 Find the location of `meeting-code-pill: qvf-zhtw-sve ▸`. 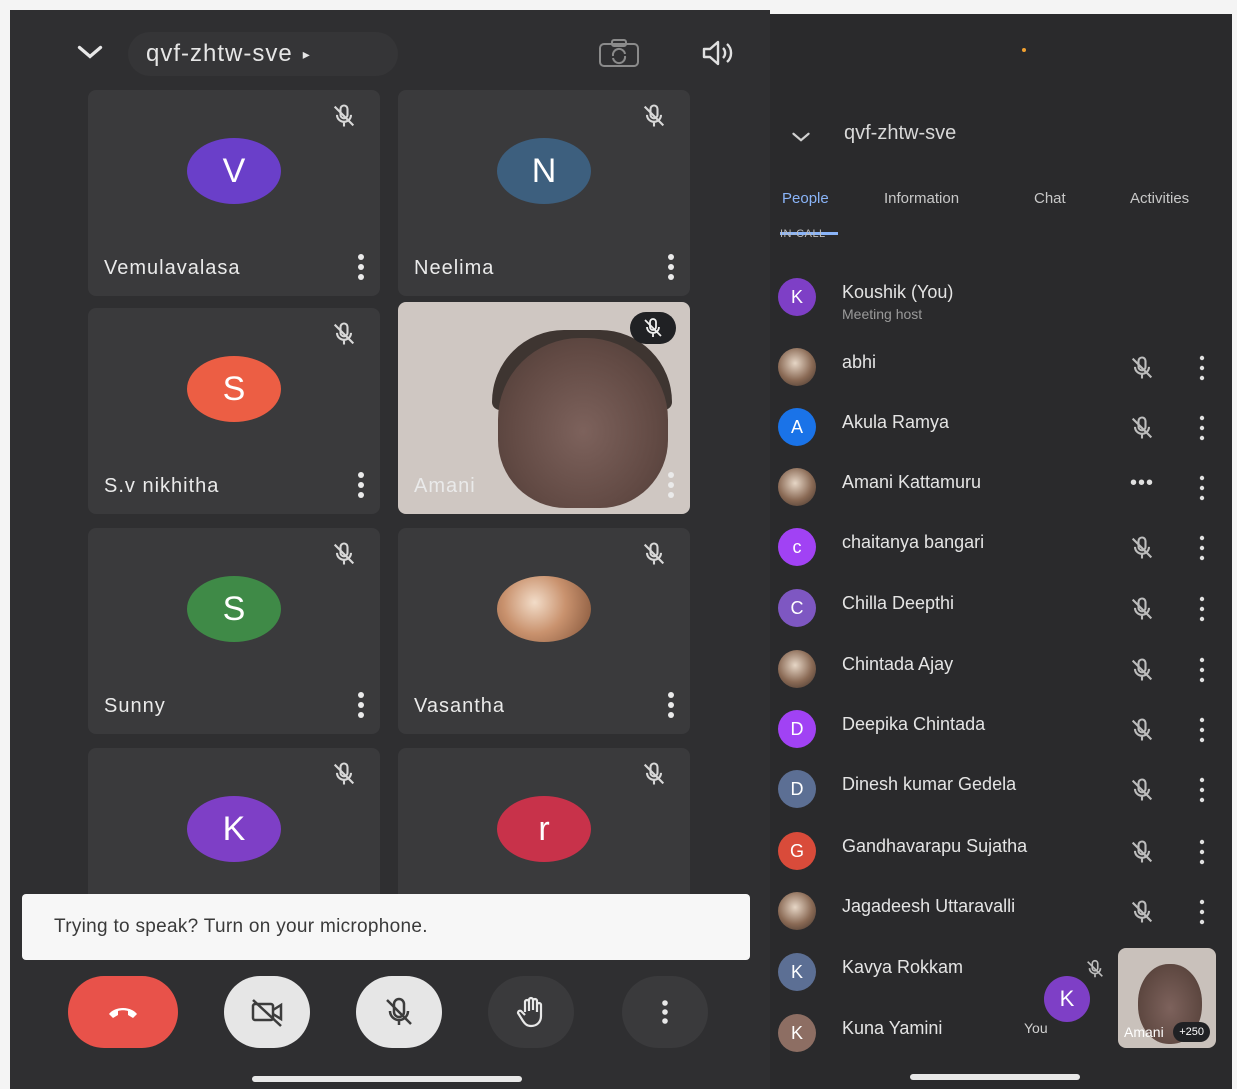

meeting-code-pill: qvf-zhtw-sve ▸ is located at coordinates (263, 54).